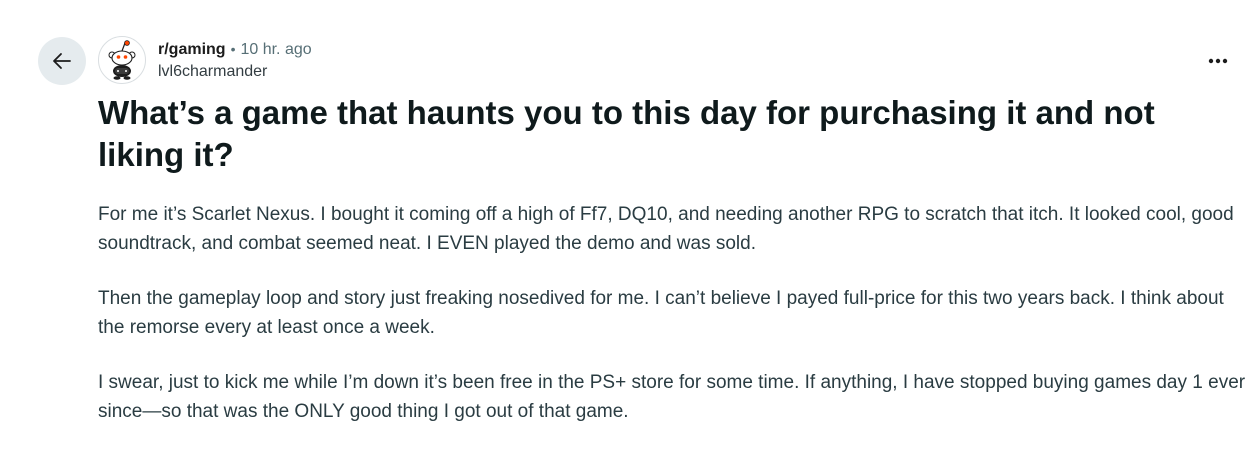 The height and width of the screenshot is (452, 1258). What do you see at coordinates (276, 49) in the screenshot?
I see `post-time: 10 hr. ago` at bounding box center [276, 49].